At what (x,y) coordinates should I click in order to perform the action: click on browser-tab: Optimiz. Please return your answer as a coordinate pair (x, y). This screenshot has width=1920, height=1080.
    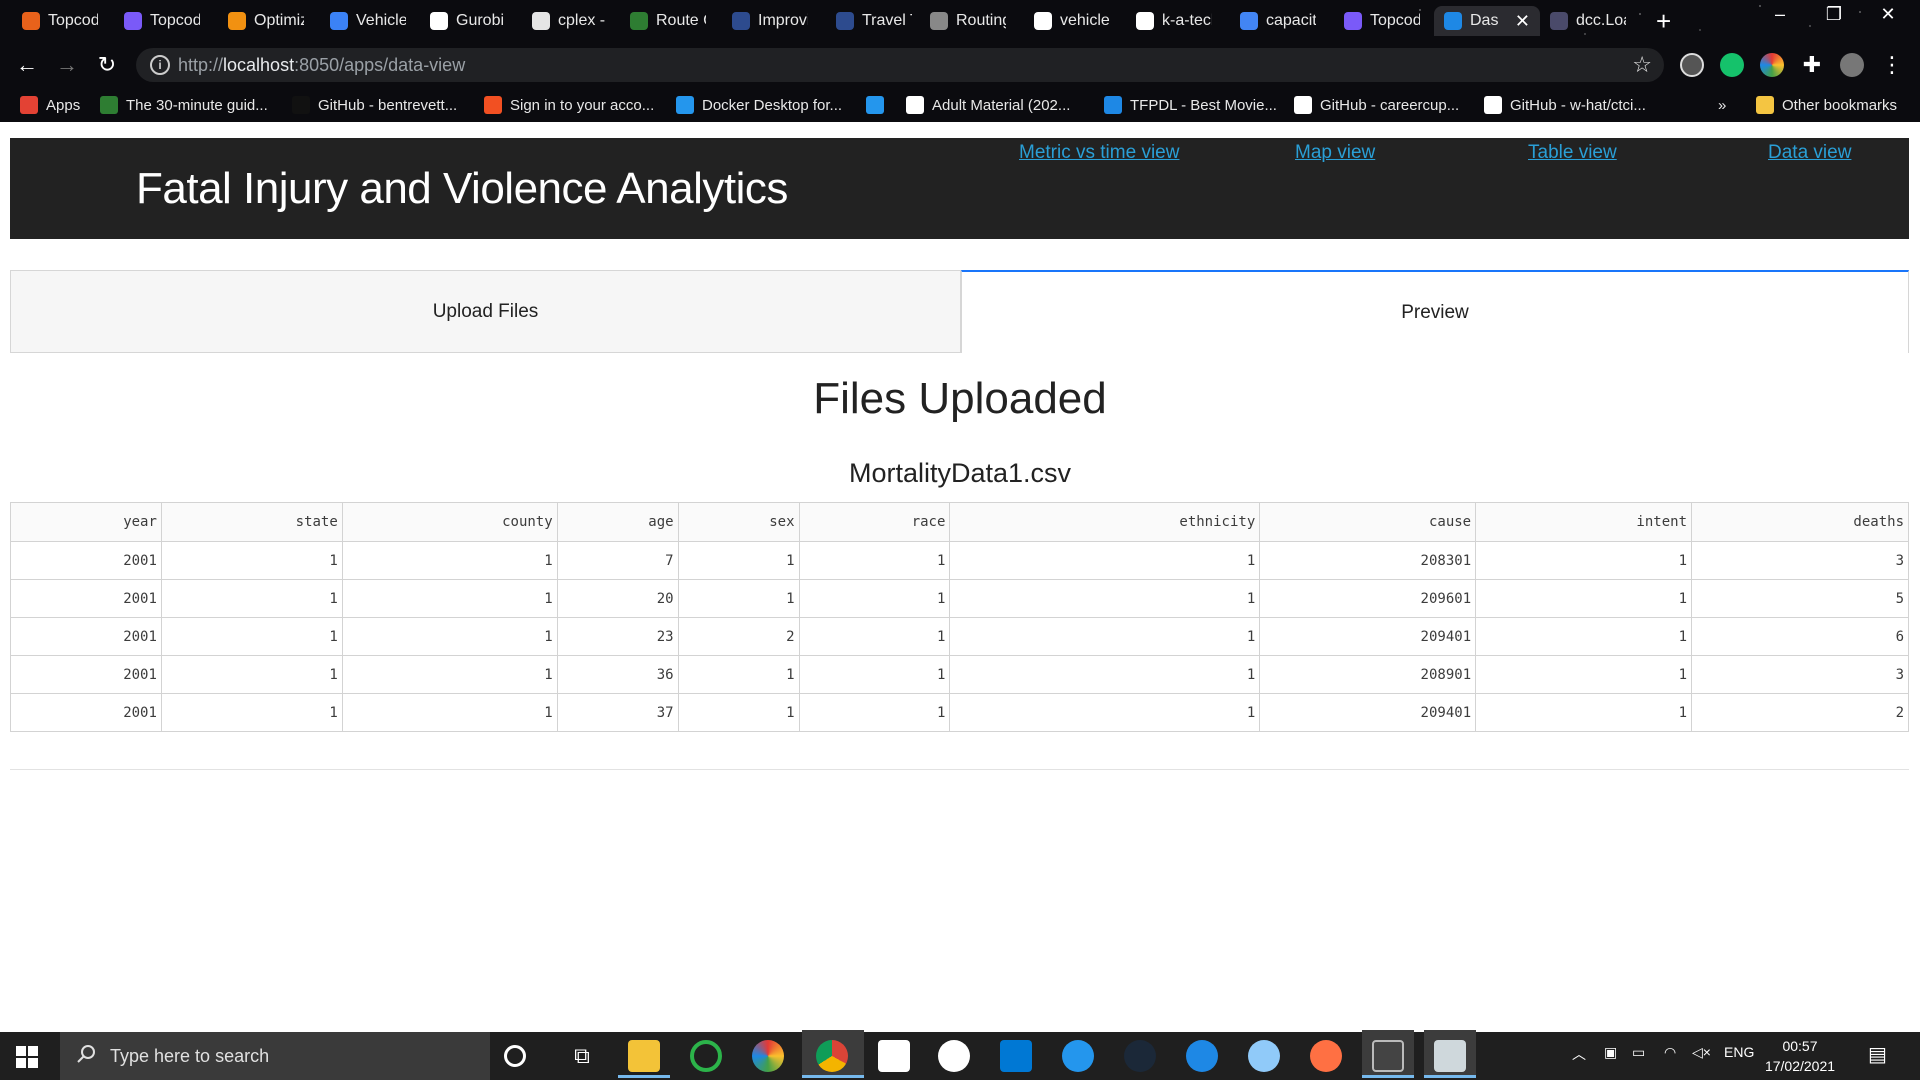
    Looking at the image, I should click on (268, 21).